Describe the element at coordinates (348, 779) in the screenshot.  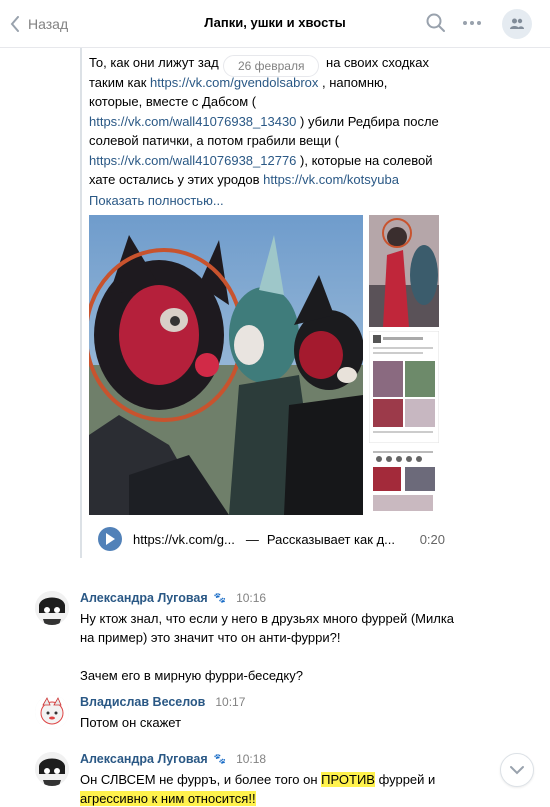
I see `highlighted-text: ПРОТИВ` at that location.